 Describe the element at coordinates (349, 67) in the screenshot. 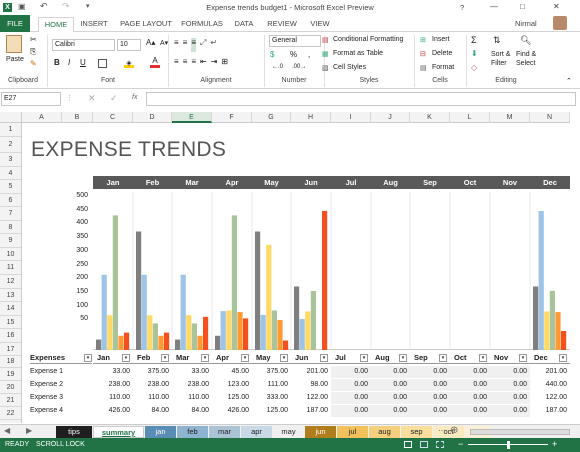

I see `cell-styles-button: Cell Styles` at that location.